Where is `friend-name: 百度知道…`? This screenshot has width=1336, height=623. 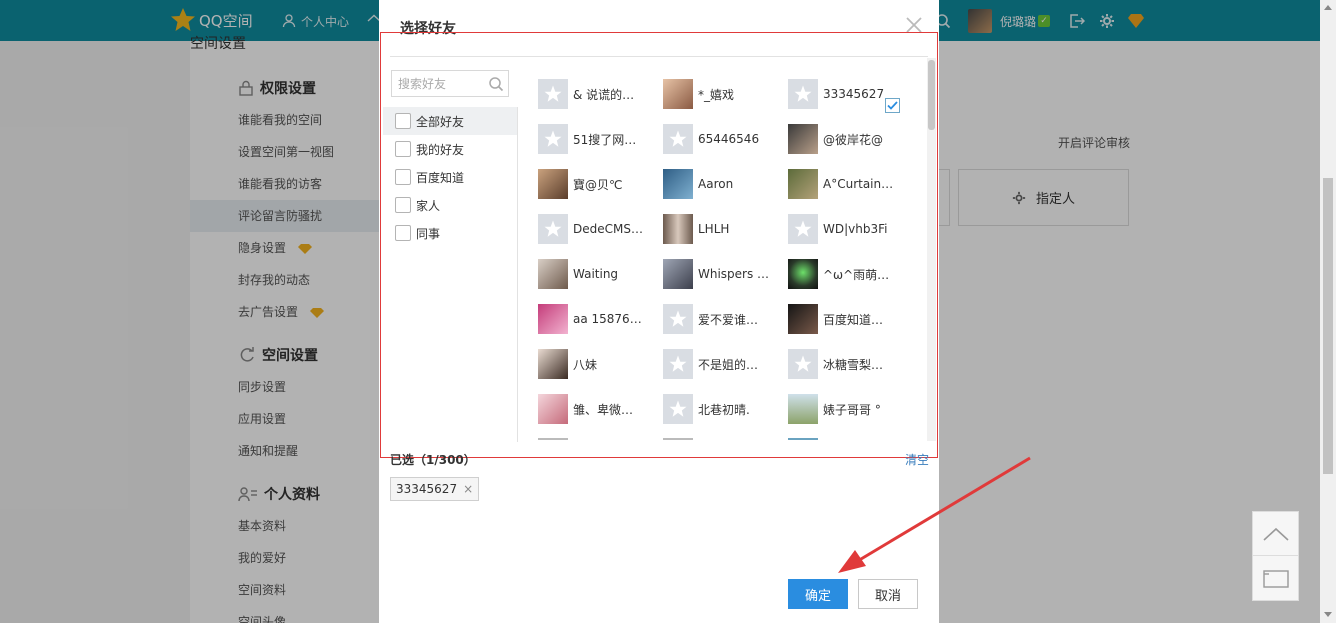 friend-name: 百度知道… is located at coordinates (853, 319).